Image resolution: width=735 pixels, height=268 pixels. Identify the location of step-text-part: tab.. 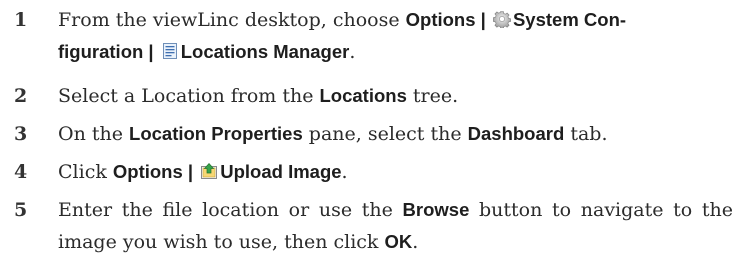
(586, 134).